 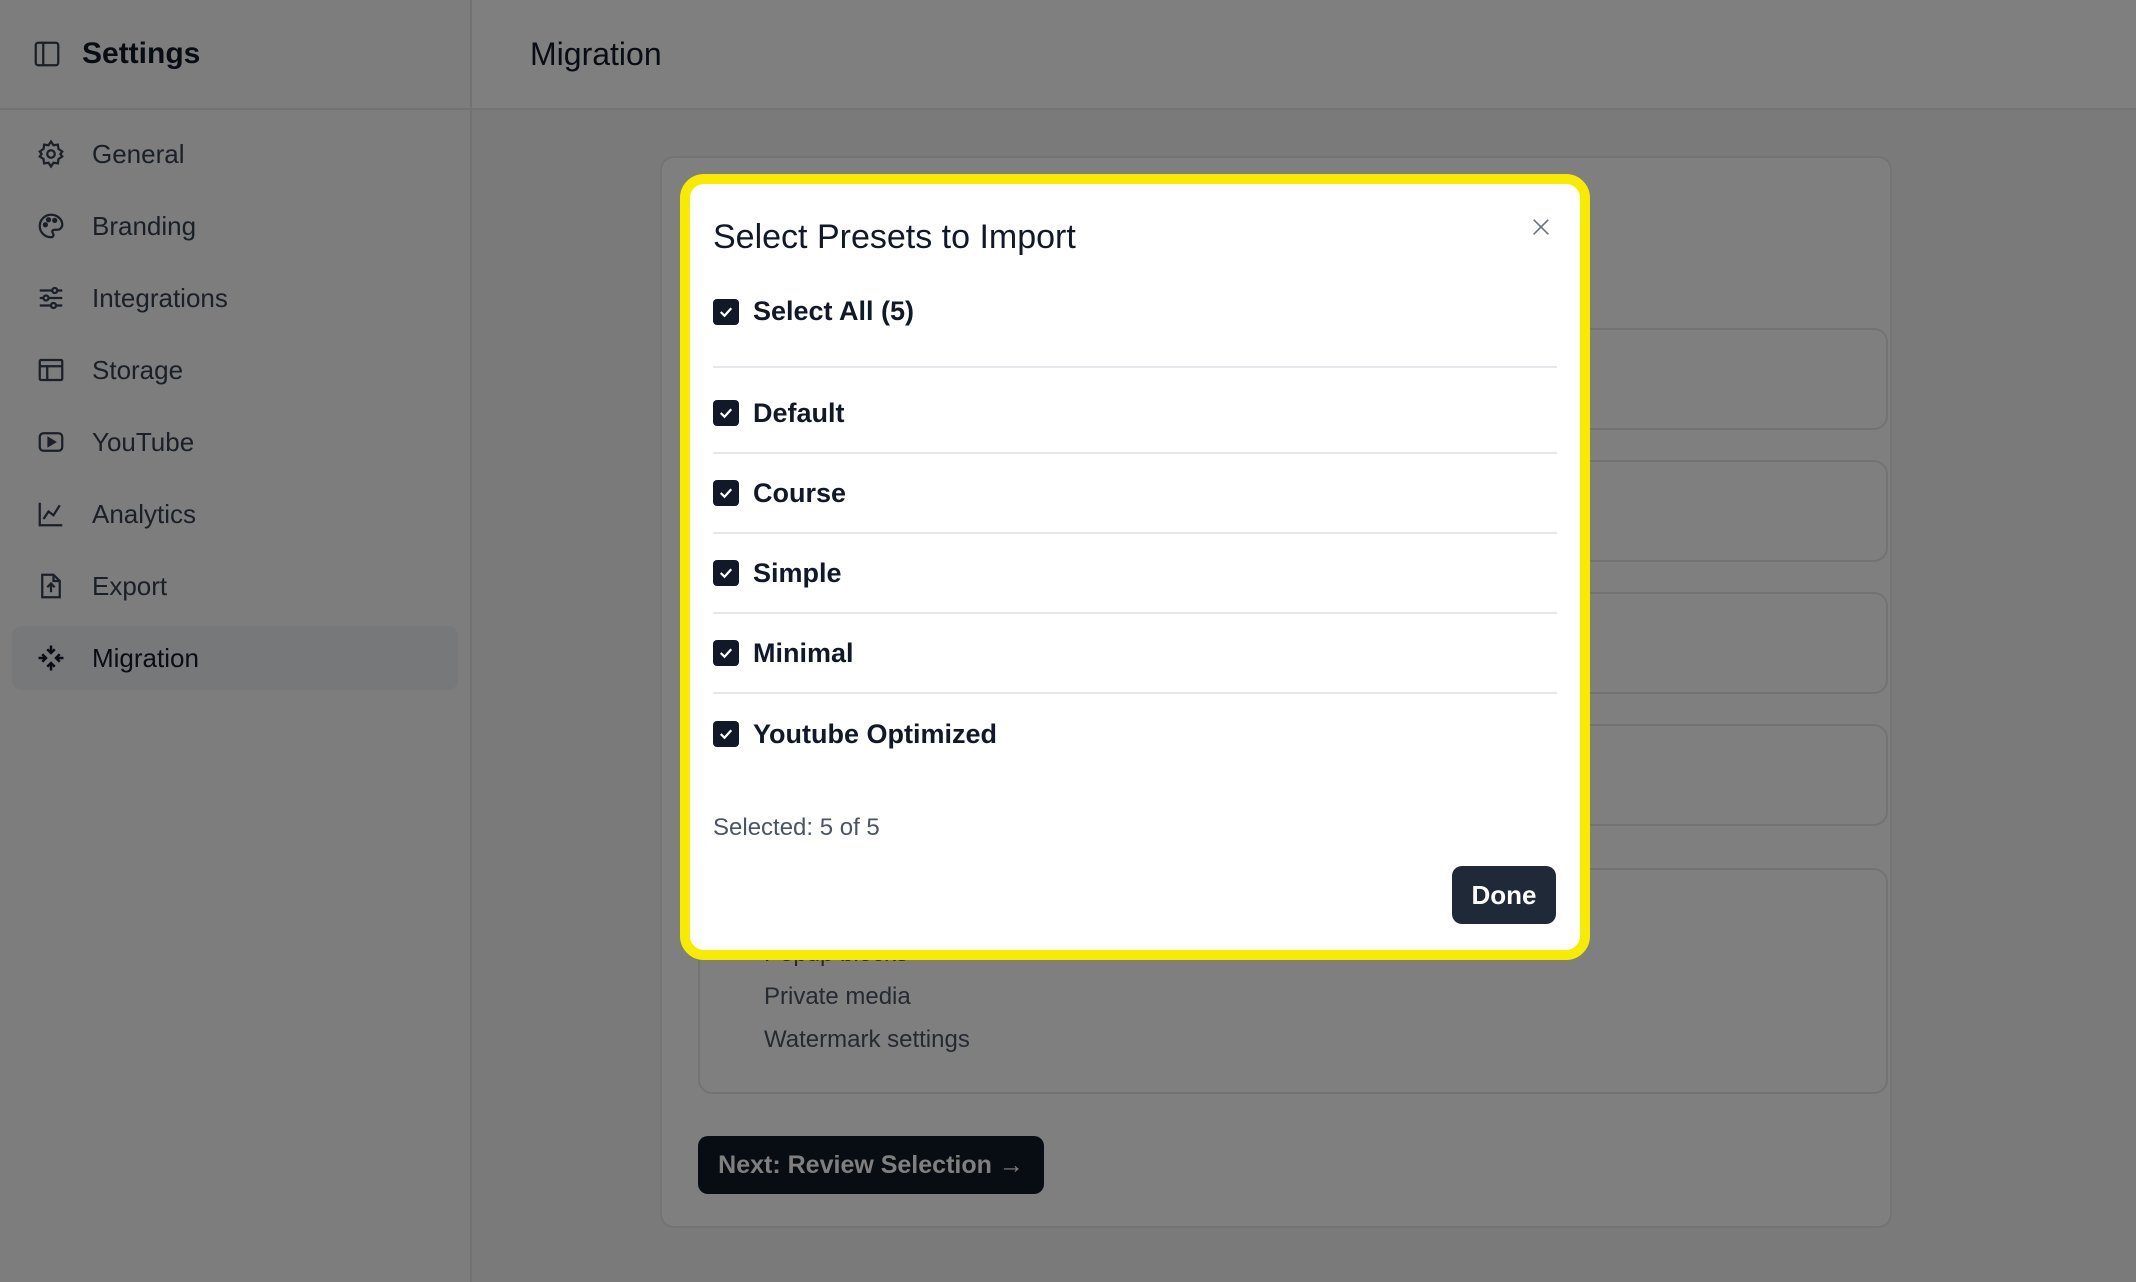 I want to click on modal-title: Select Presets to Import, so click(x=894, y=237).